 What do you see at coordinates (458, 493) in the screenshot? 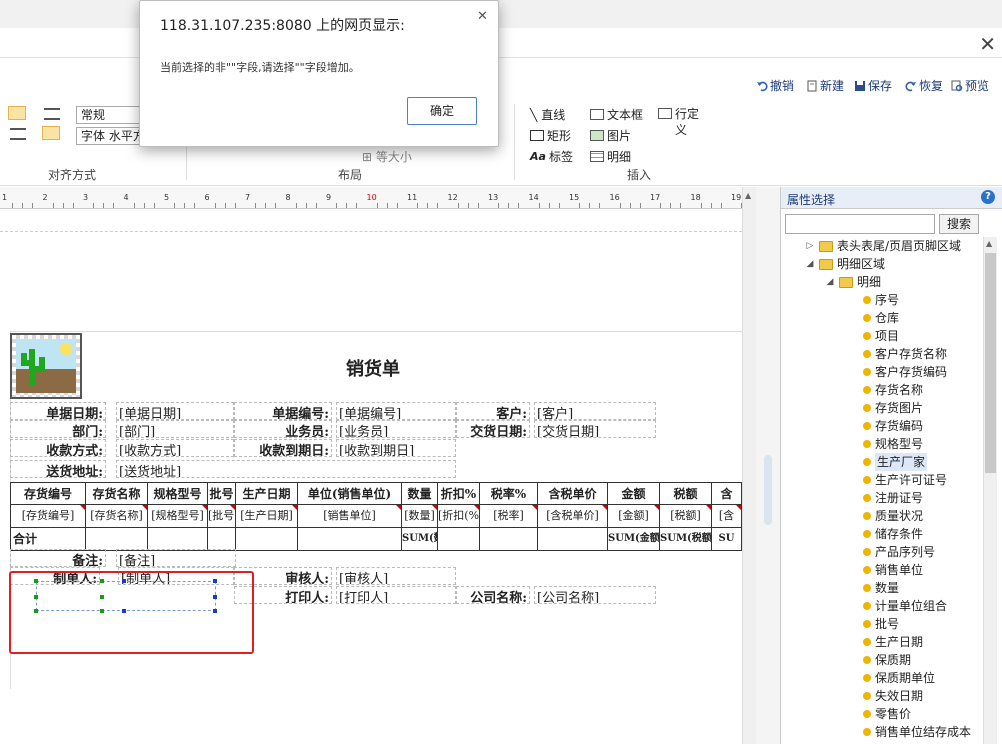
I see `table-header-cell: 折扣%` at bounding box center [458, 493].